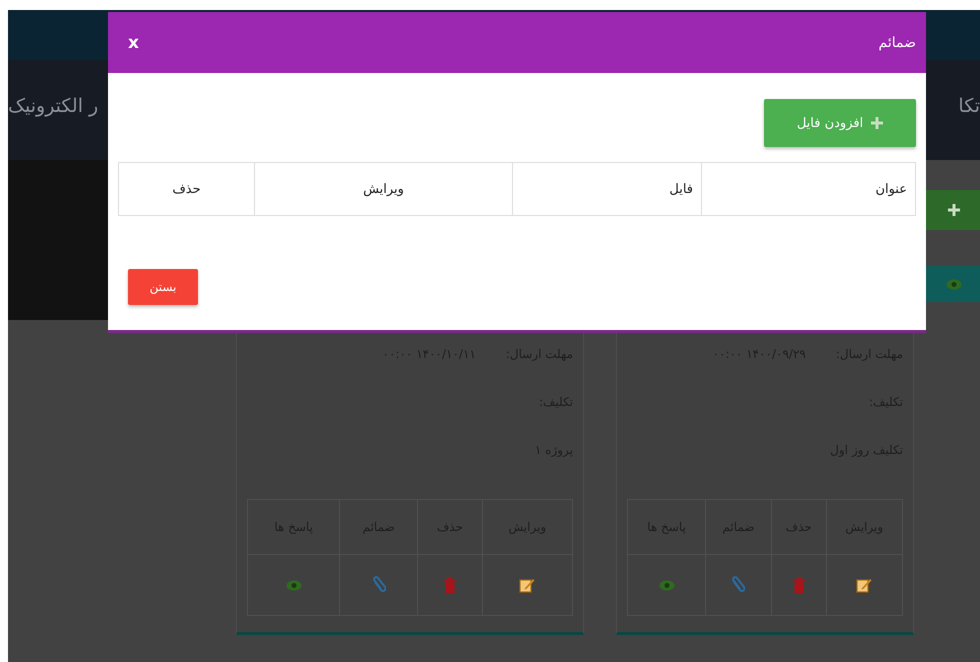 The height and width of the screenshot is (662, 980). I want to click on column-header: ویرایش, so click(383, 189).